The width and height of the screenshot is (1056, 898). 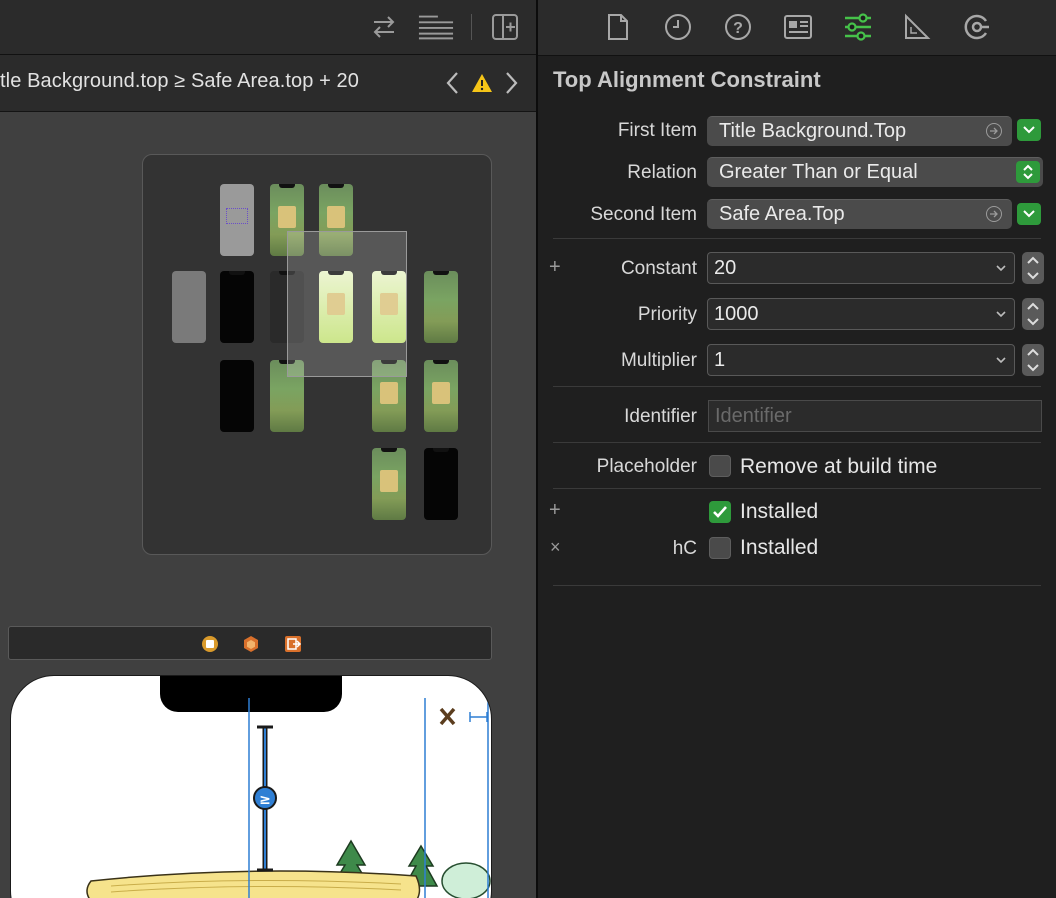 I want to click on multiplier-label: Multiplier, so click(x=658, y=360).